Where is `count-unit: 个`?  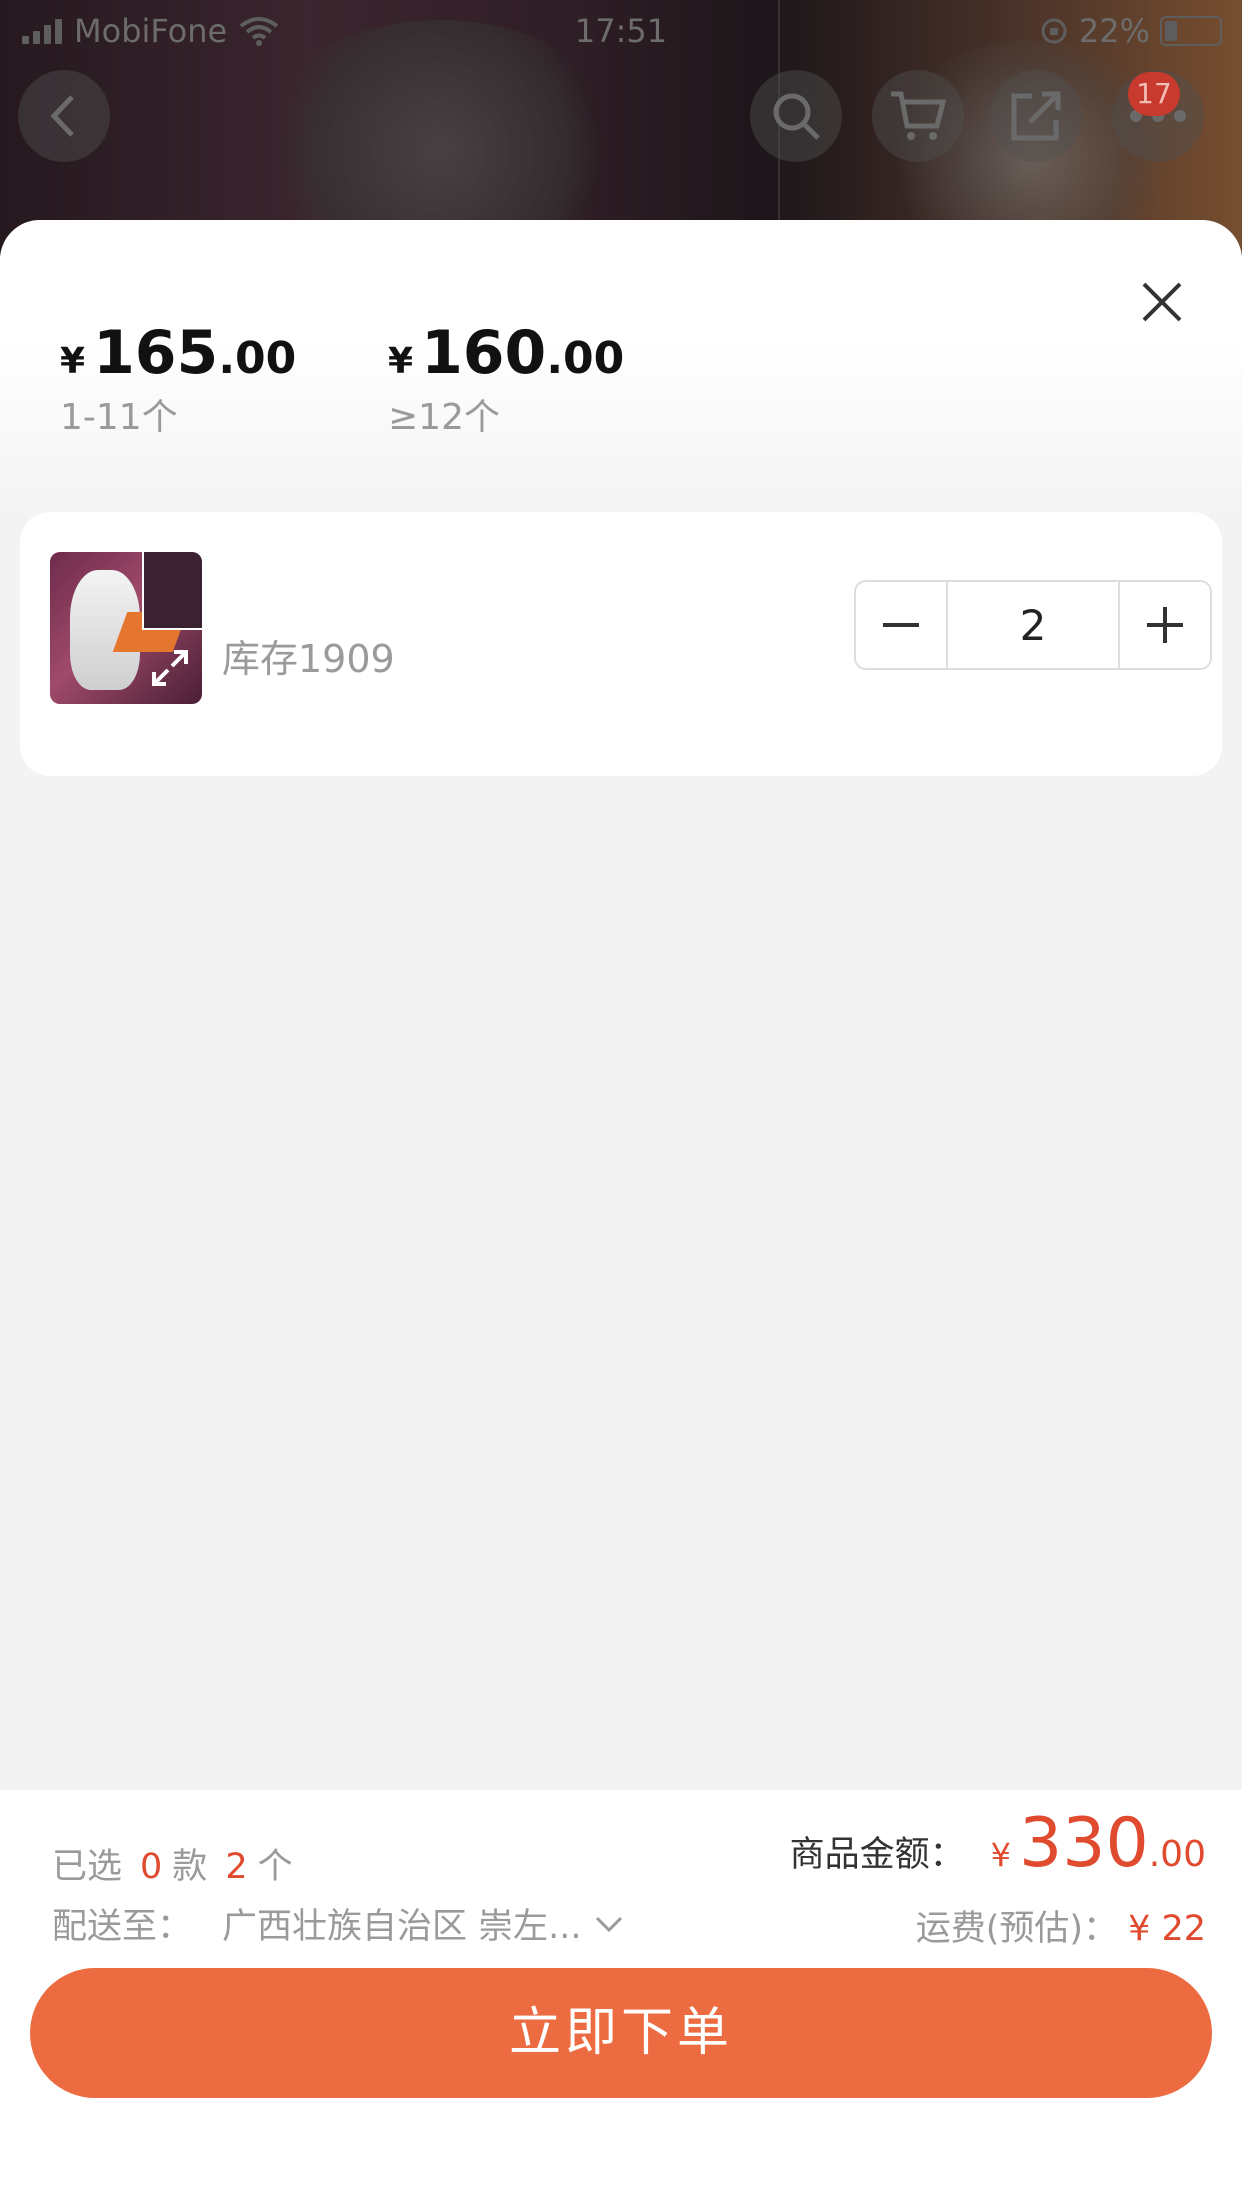 count-unit: 个 is located at coordinates (275, 1867).